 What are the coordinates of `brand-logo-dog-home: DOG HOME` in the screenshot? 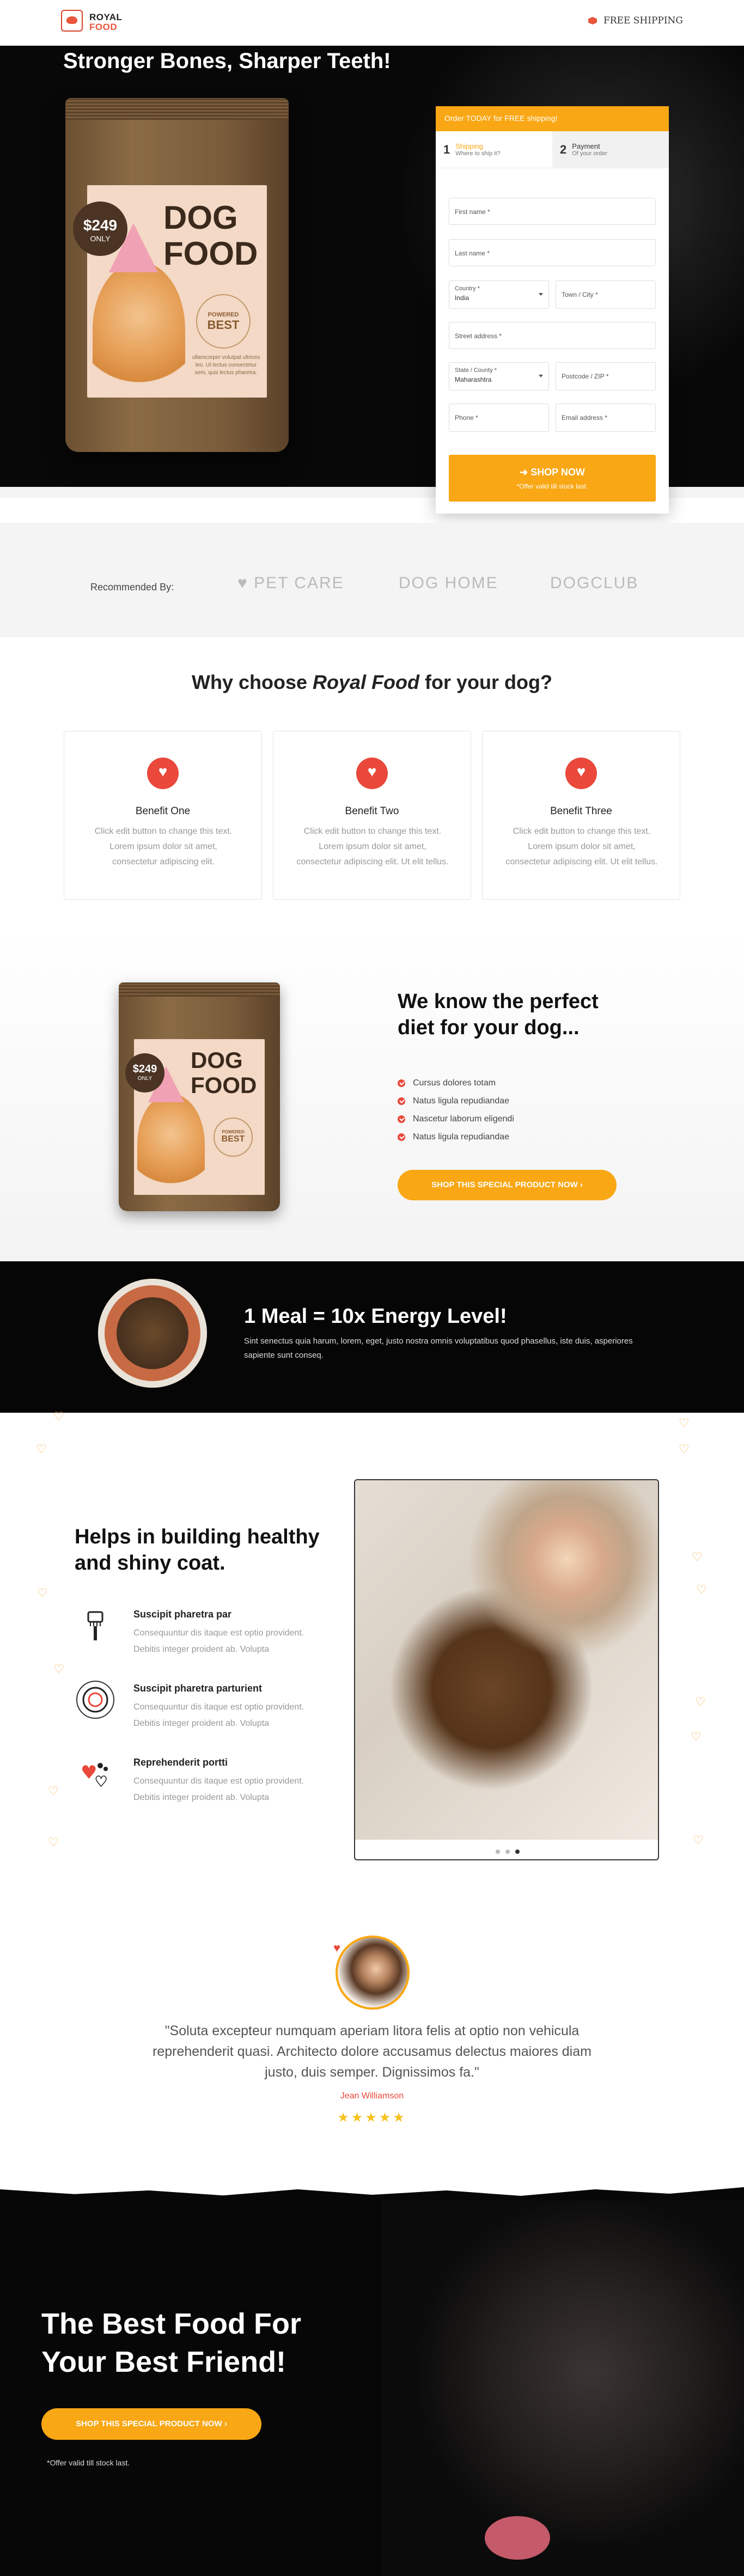 It's located at (448, 583).